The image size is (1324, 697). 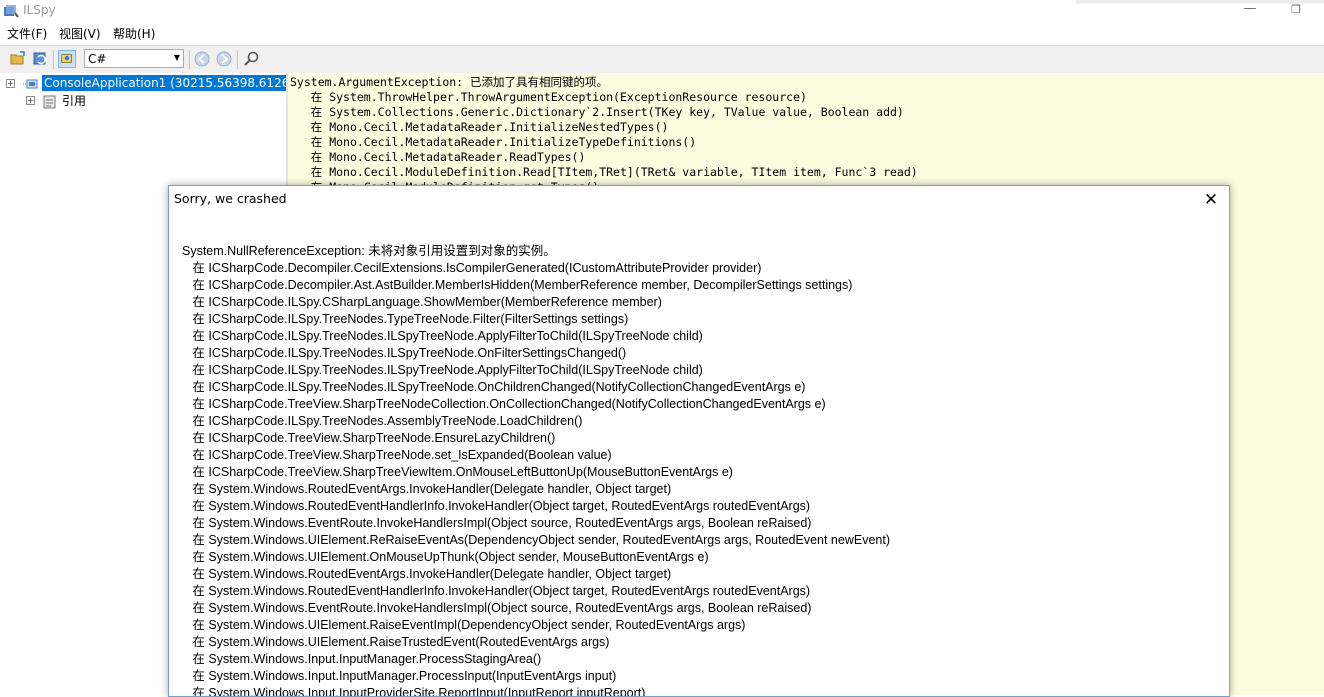 I want to click on show-internal-icon, so click(x=67, y=59).